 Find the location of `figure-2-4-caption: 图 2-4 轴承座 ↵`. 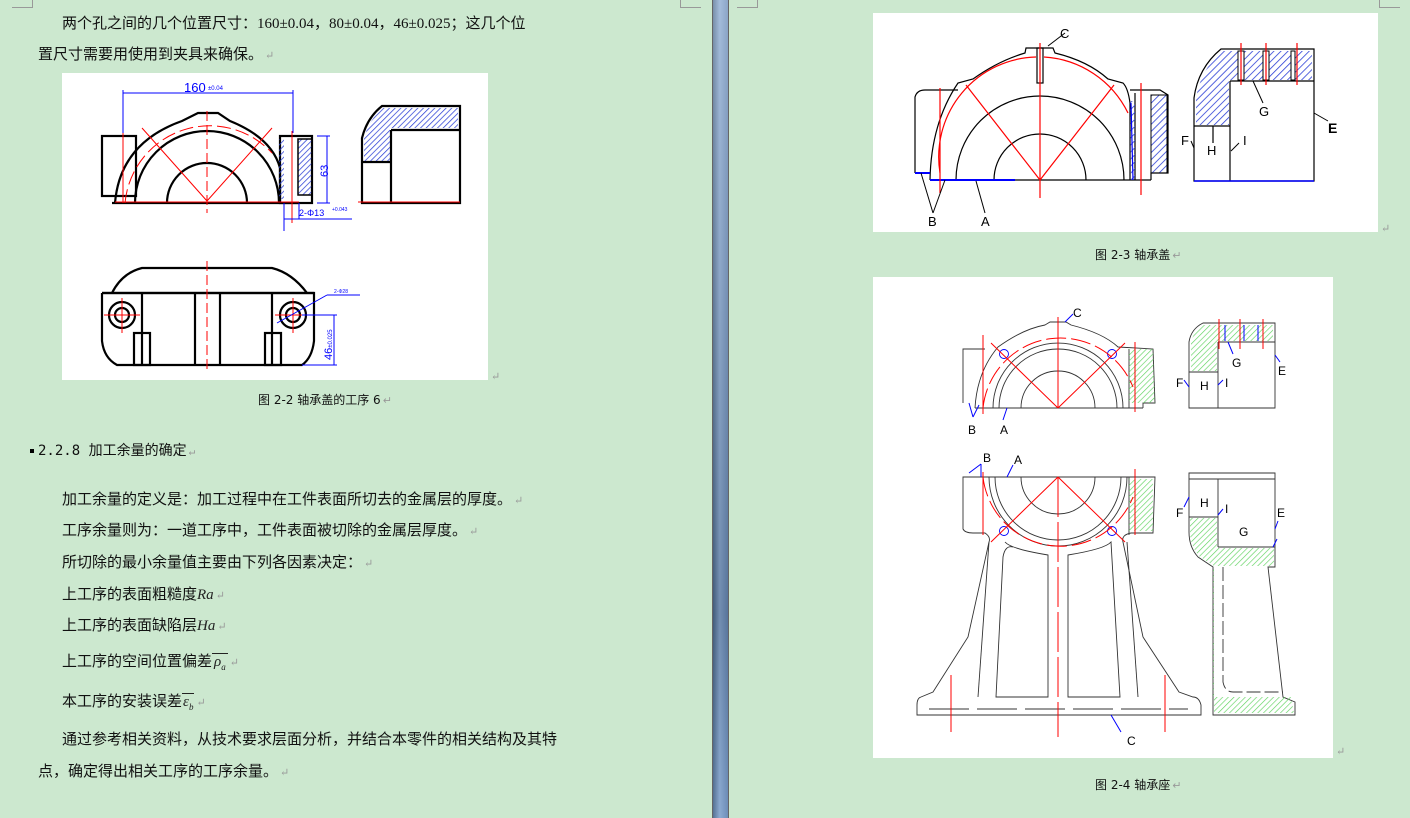

figure-2-4-caption: 图 2-4 轴承座 ↵ is located at coordinates (1138, 785).